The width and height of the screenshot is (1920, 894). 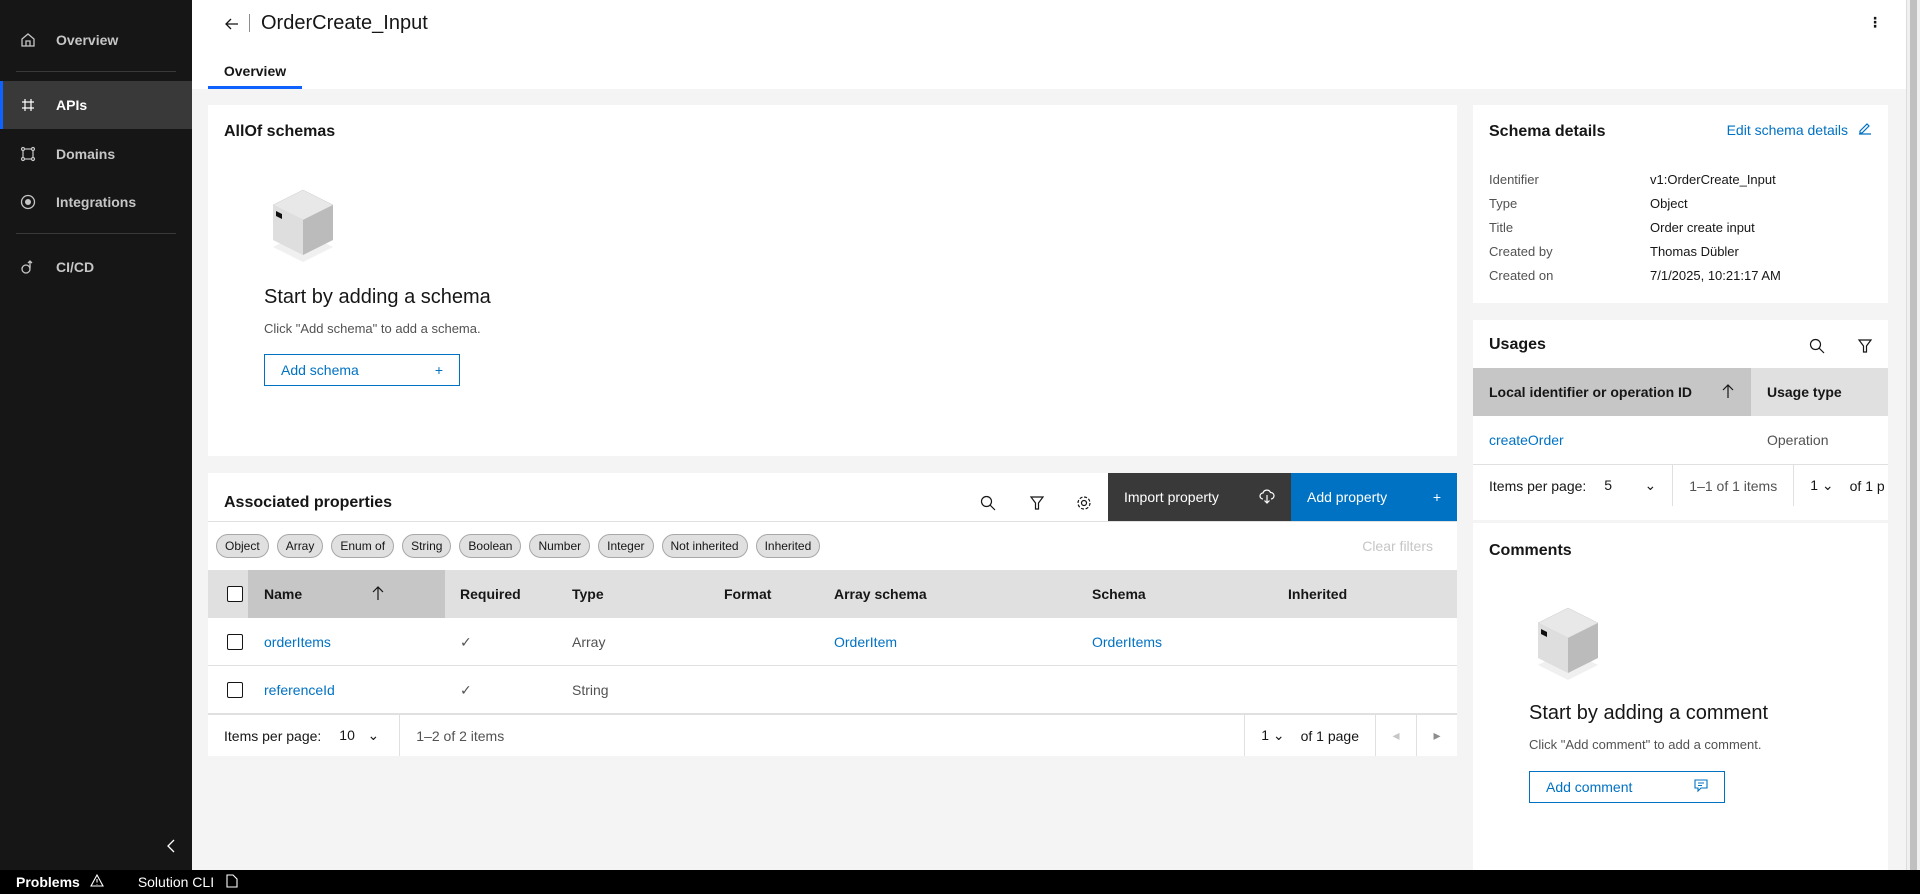 What do you see at coordinates (626, 546) in the screenshot?
I see `filter-chip: Integer` at bounding box center [626, 546].